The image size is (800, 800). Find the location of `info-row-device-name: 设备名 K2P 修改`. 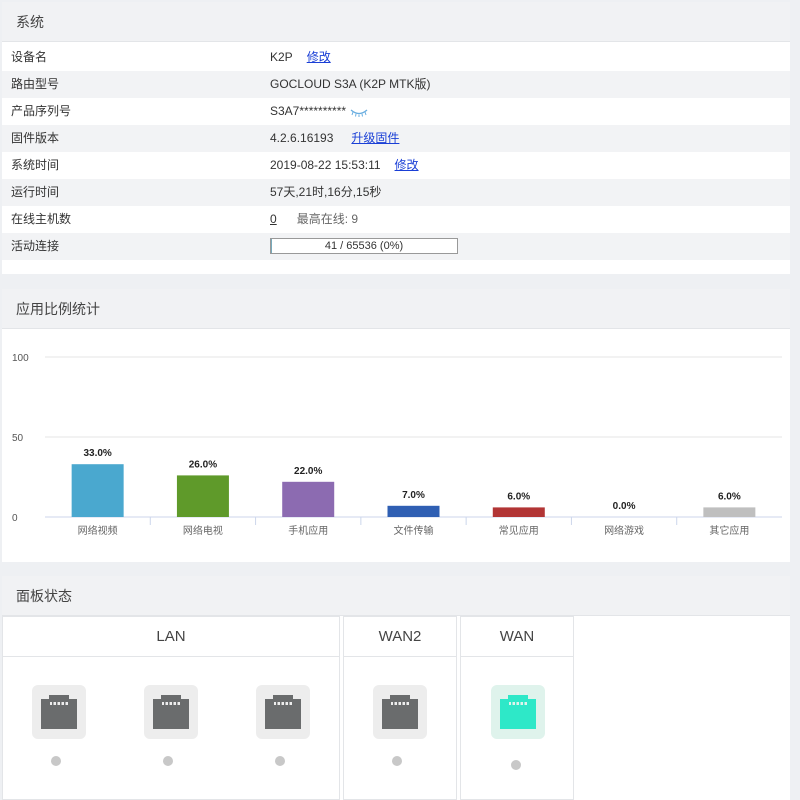

info-row-device-name: 设备名 K2P 修改 is located at coordinates (396, 57).